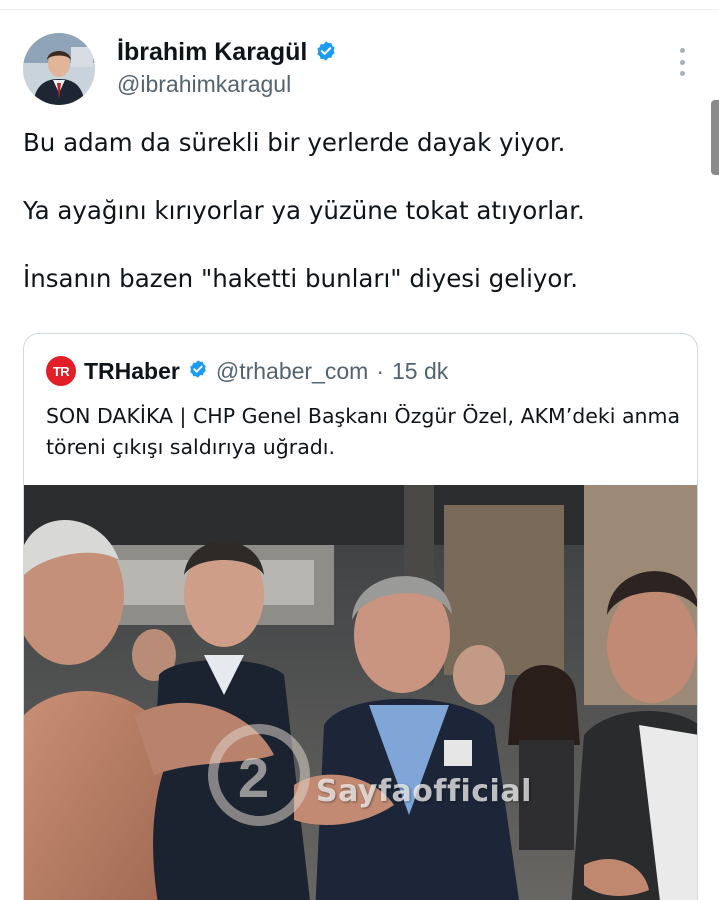  What do you see at coordinates (359, 5) in the screenshot?
I see `top-divider` at bounding box center [359, 5].